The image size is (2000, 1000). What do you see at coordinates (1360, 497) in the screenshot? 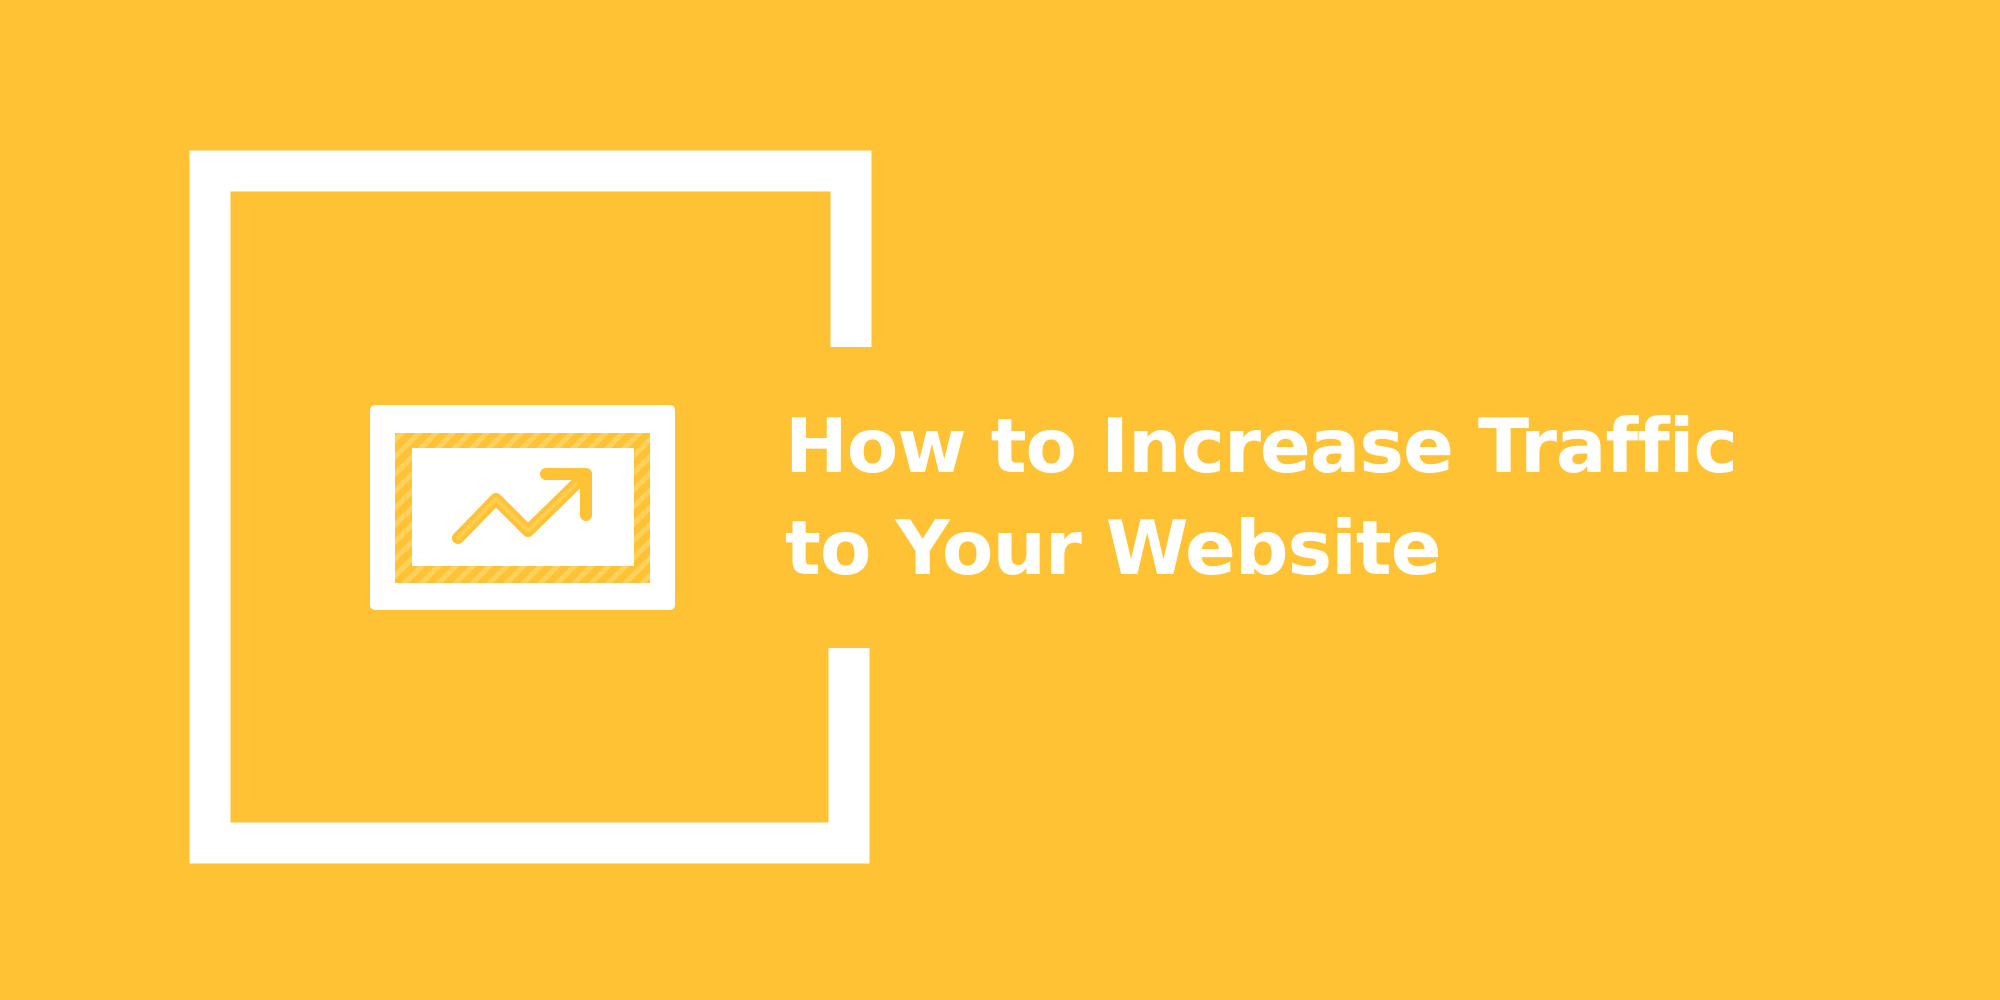
I see `banner-title: How to Increase Traffic to Your Website` at bounding box center [1360, 497].